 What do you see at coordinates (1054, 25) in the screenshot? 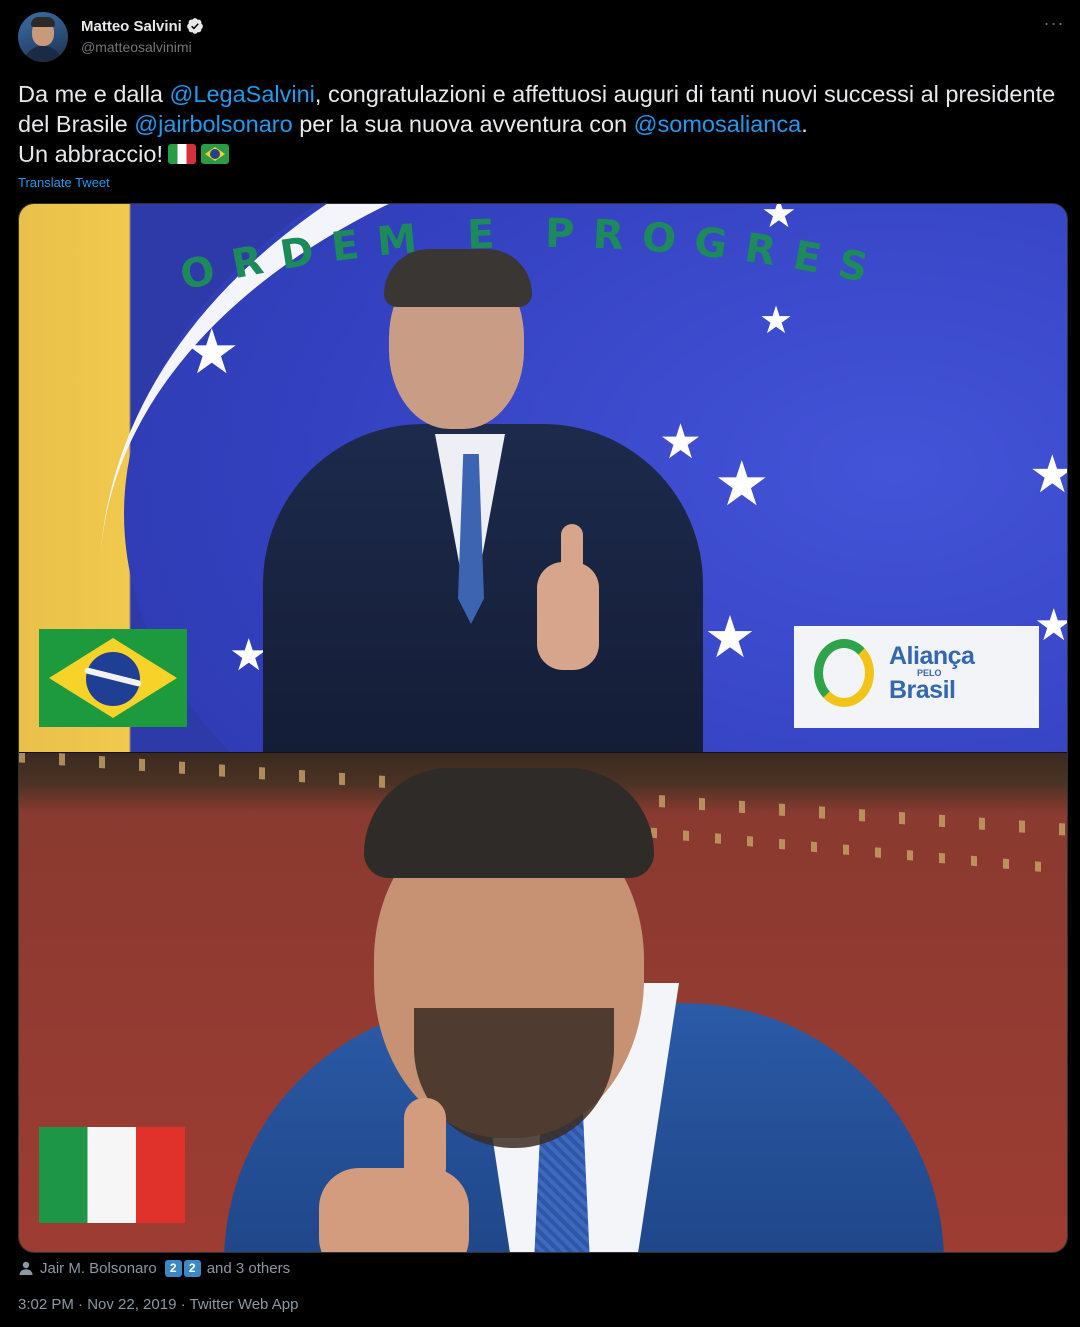
I see `more-options-icon: ···` at bounding box center [1054, 25].